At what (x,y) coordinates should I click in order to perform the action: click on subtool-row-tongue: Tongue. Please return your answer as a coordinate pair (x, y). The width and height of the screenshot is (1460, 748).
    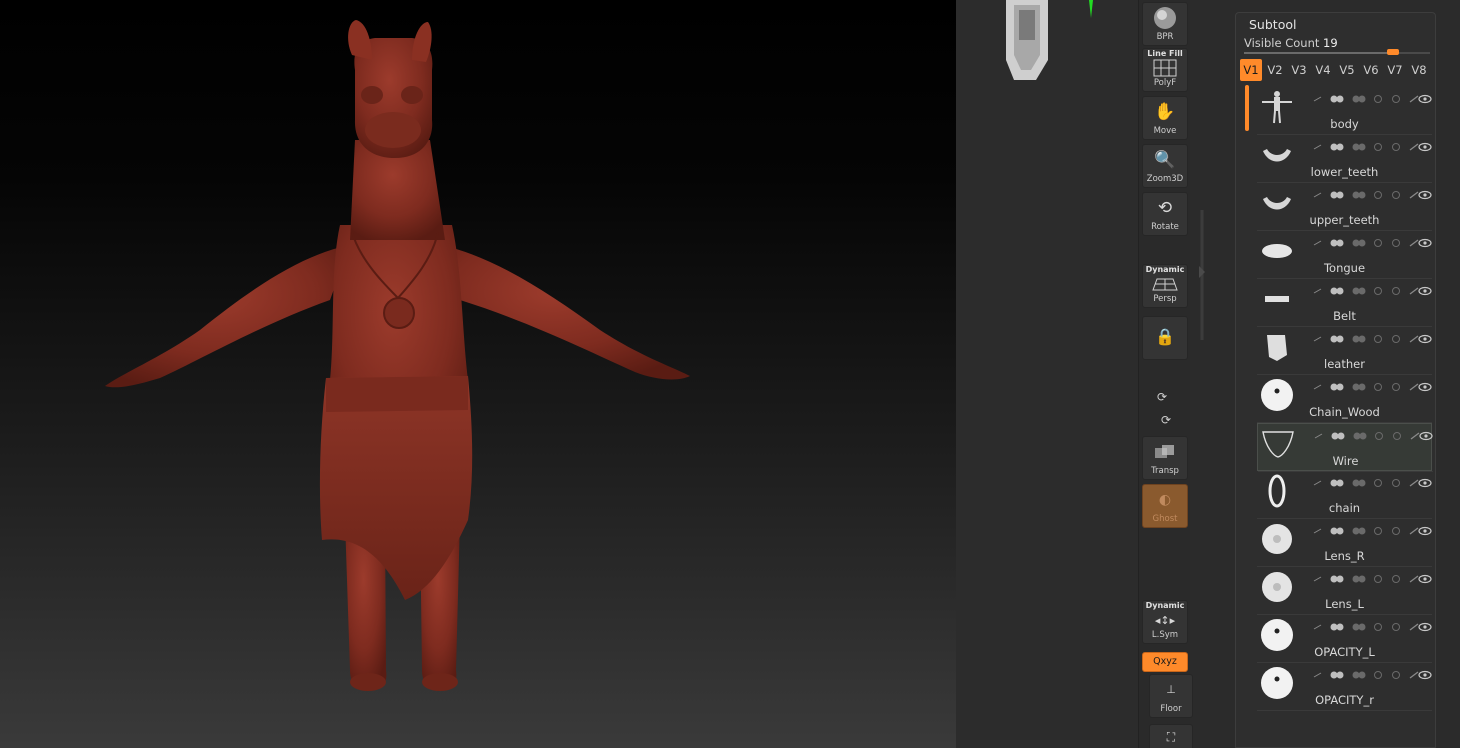
    Looking at the image, I should click on (1344, 255).